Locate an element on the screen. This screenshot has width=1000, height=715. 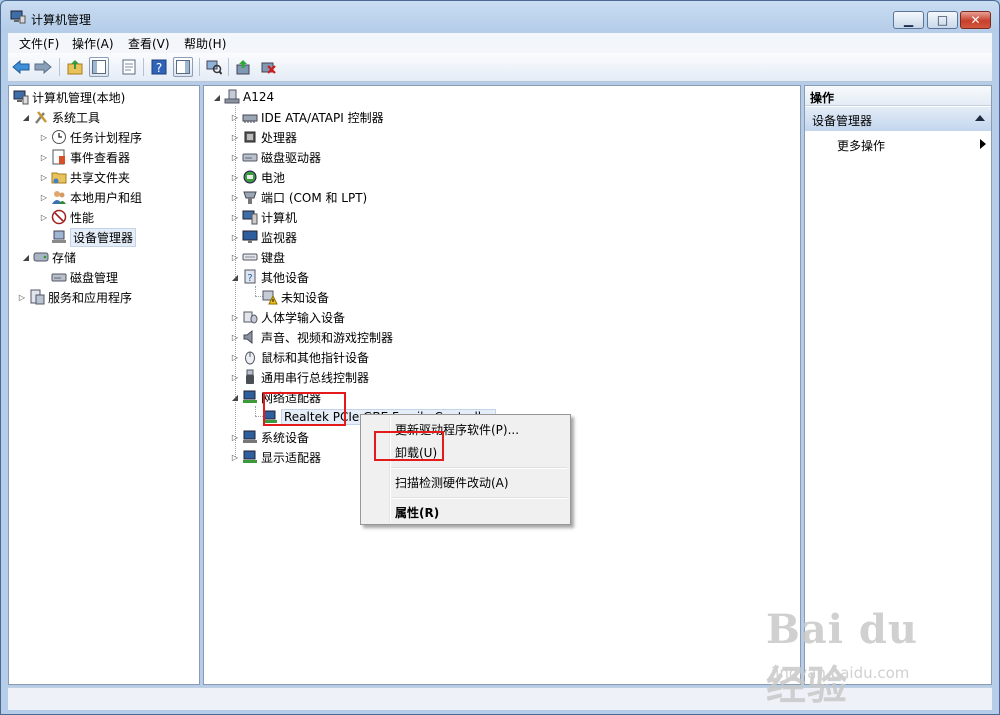
actions-section-device-manager: 设备管理器 is located at coordinates (898, 119).